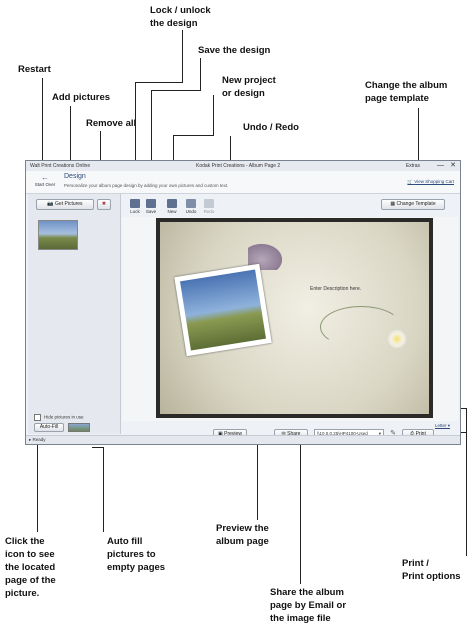 The height and width of the screenshot is (637, 474). I want to click on start-over-button: ← Start Over, so click(45, 182).